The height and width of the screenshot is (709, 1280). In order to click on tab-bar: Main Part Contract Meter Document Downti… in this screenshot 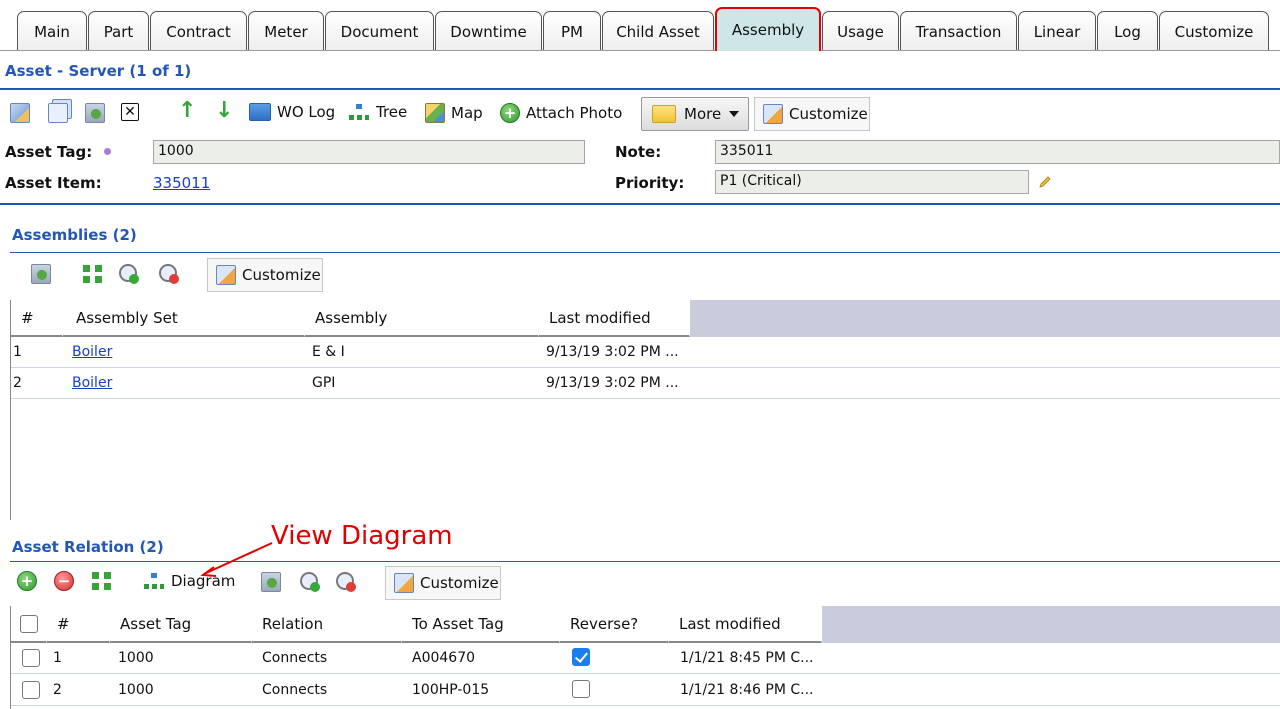, I will do `click(640, 25)`.